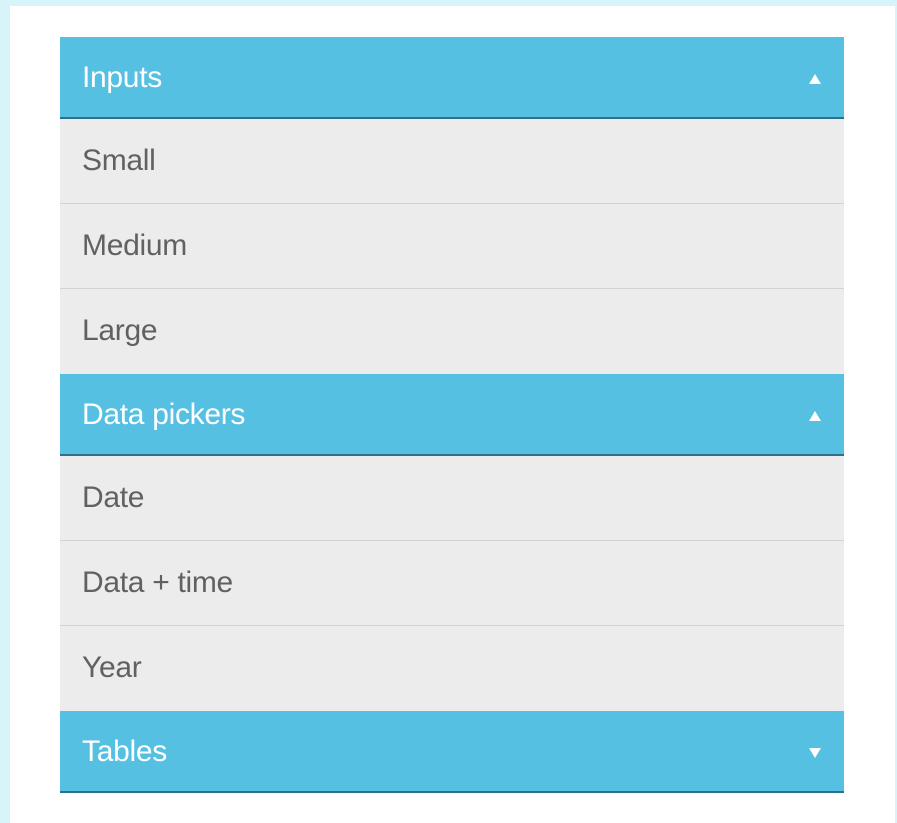 Image resolution: width=897 pixels, height=823 pixels. I want to click on item-label: Small, so click(119, 160).